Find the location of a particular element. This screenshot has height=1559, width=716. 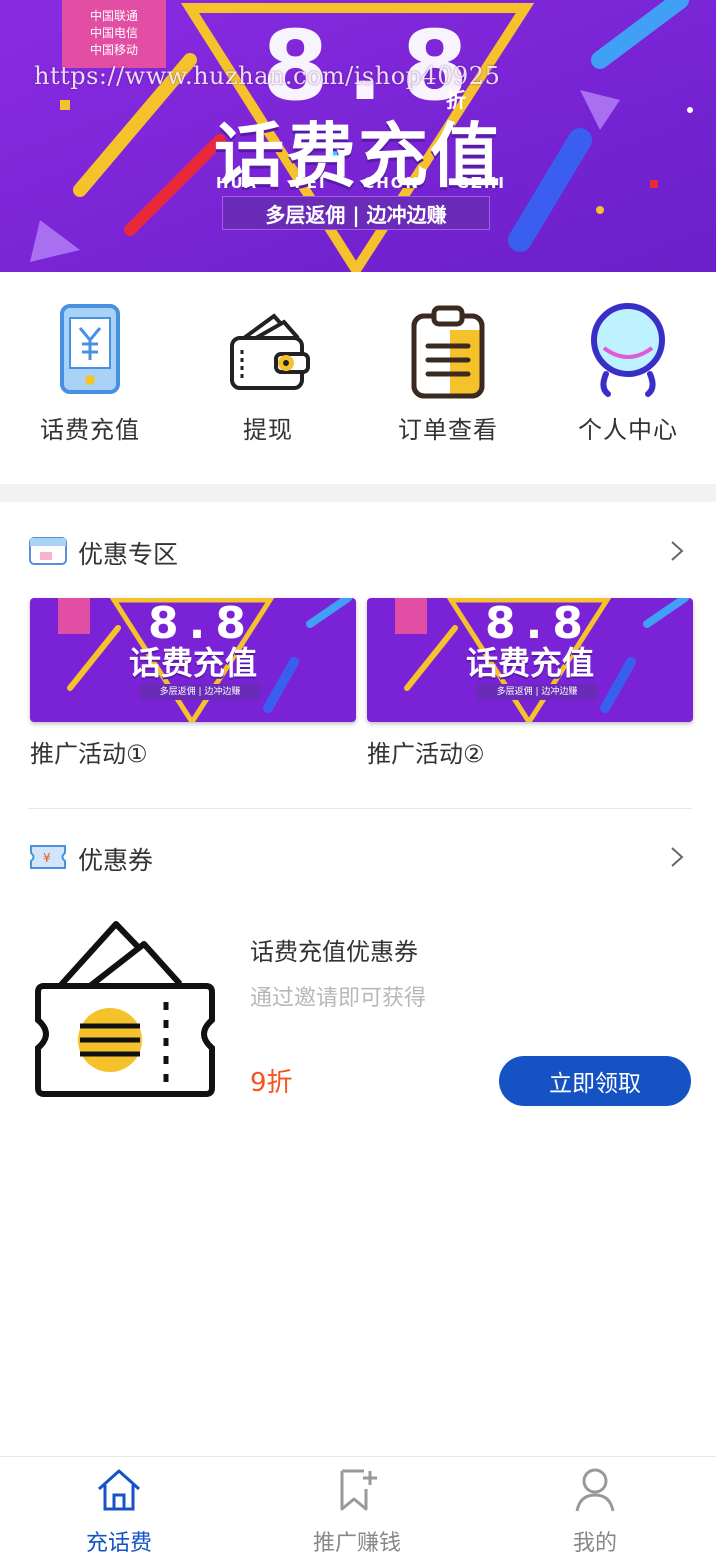

ticket-icon: ¥ is located at coordinates (48, 859).